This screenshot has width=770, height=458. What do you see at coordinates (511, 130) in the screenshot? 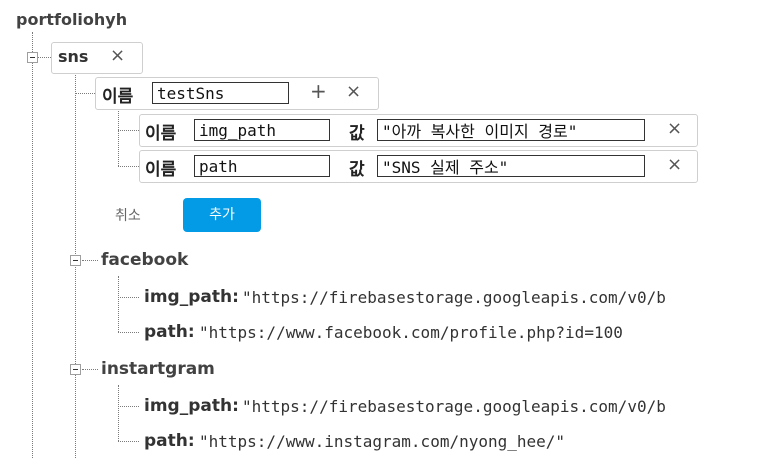
I see `field-1-value-input` at bounding box center [511, 130].